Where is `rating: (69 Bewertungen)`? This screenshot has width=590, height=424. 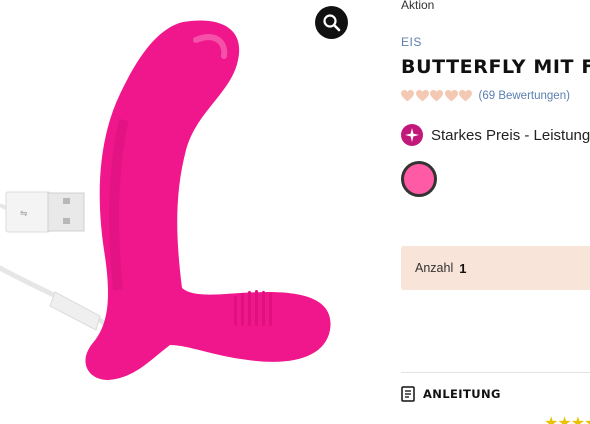 rating: (69 Bewertungen) is located at coordinates (485, 96).